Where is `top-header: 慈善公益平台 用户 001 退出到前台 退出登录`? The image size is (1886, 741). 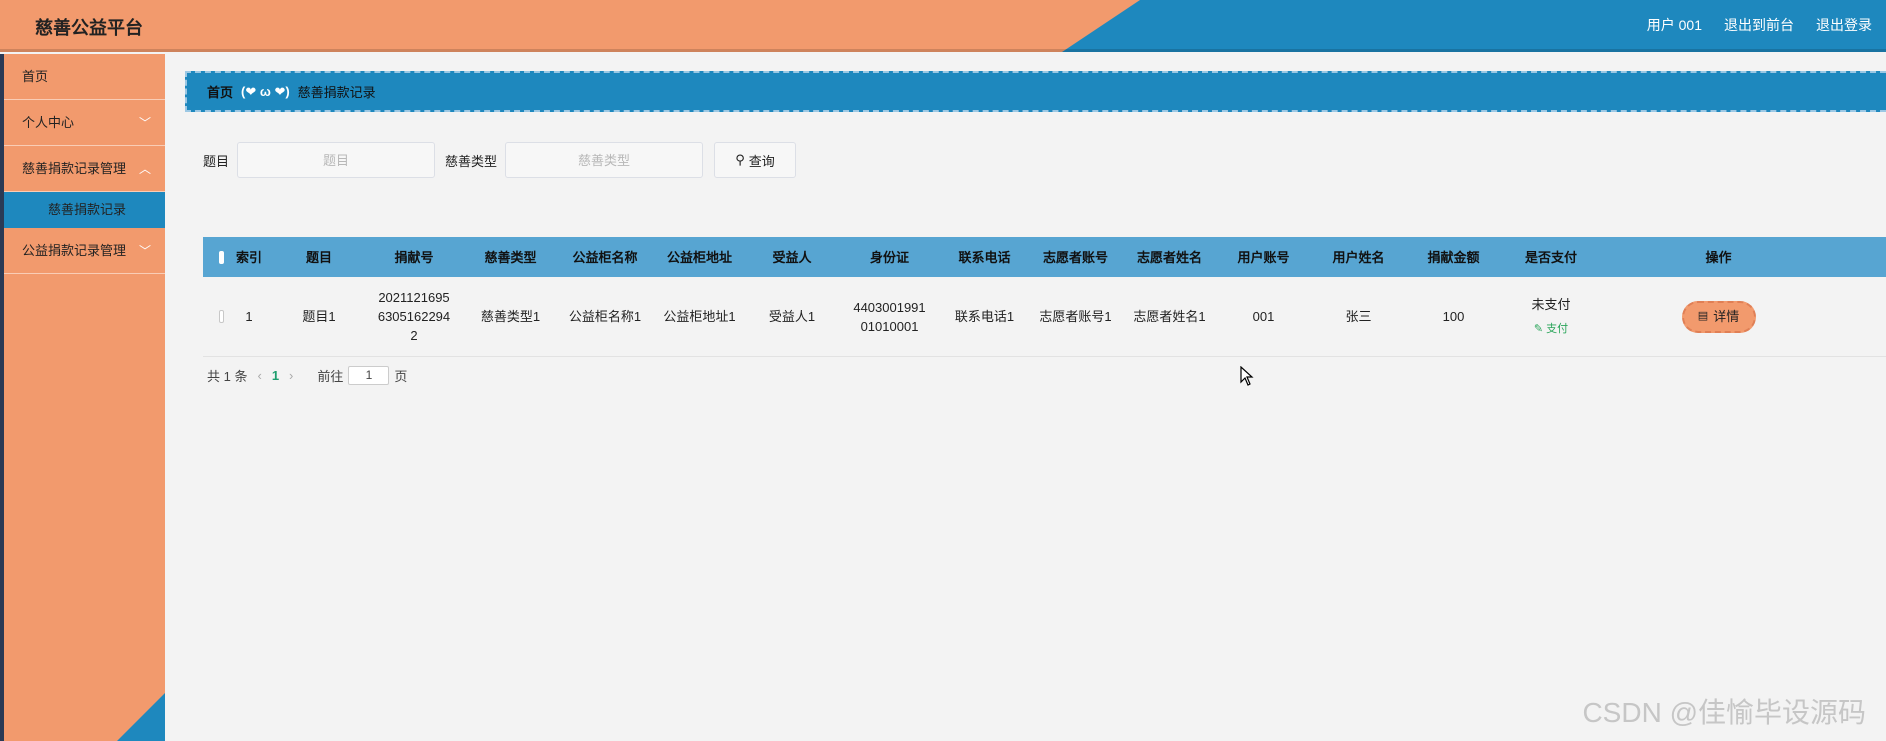 top-header: 慈善公益平台 用户 001 退出到前台 退出登录 is located at coordinates (943, 26).